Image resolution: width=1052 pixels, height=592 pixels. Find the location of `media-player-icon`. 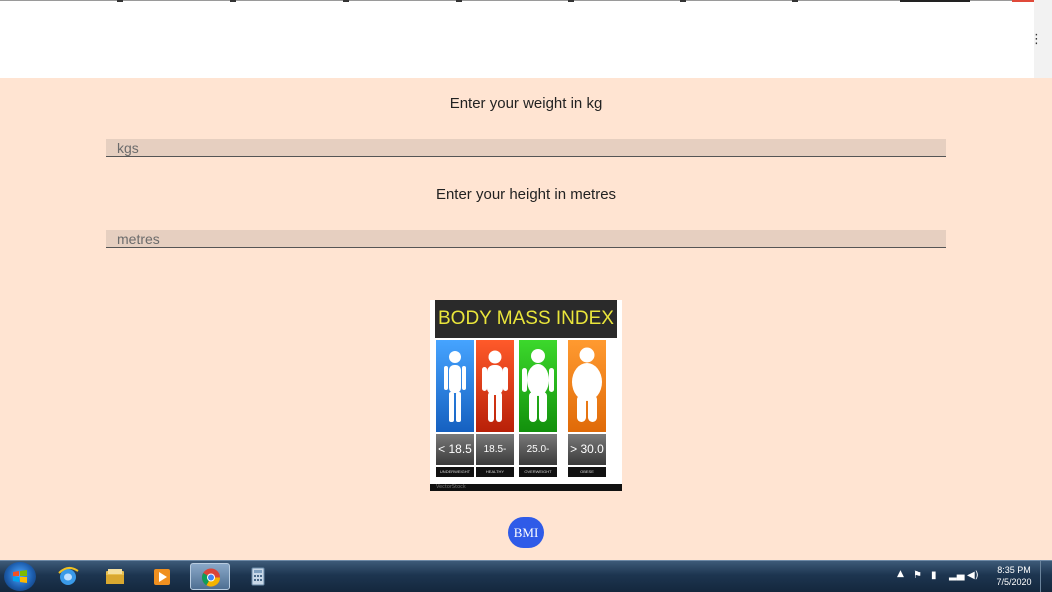

media-player-icon is located at coordinates (162, 577).